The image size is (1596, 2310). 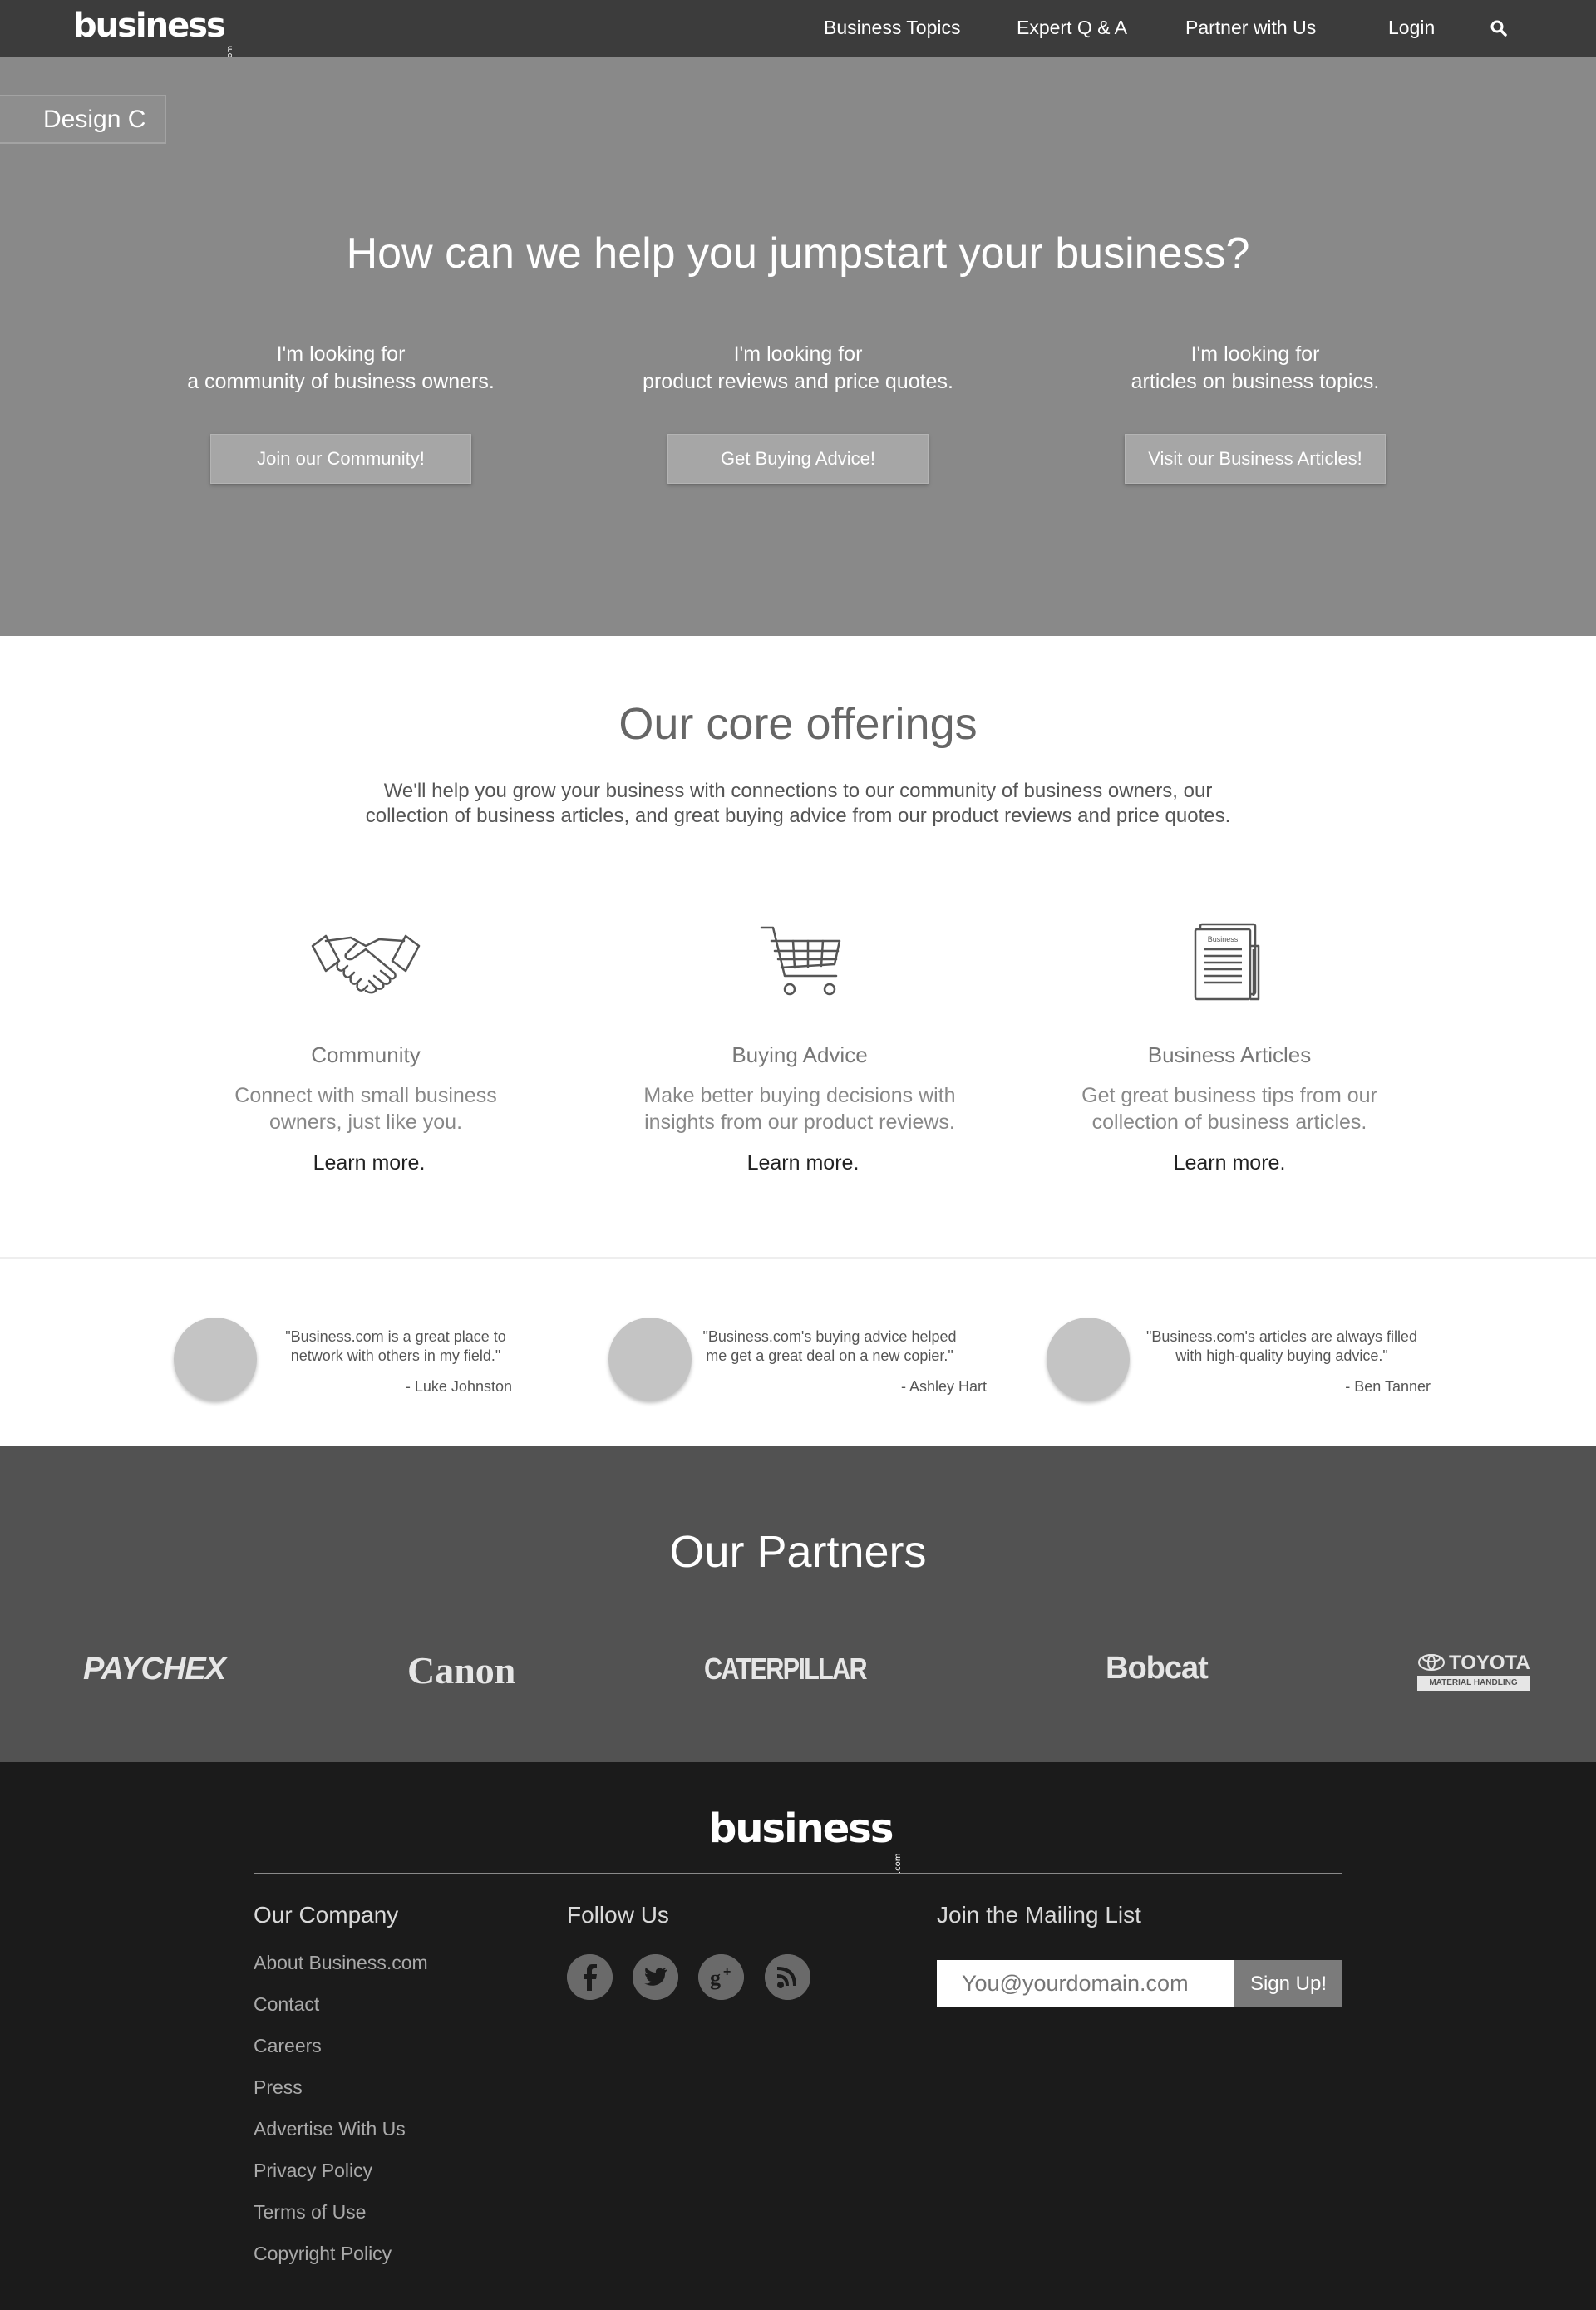 I want to click on offering-text-line: collection of business articles., so click(x=1229, y=1123).